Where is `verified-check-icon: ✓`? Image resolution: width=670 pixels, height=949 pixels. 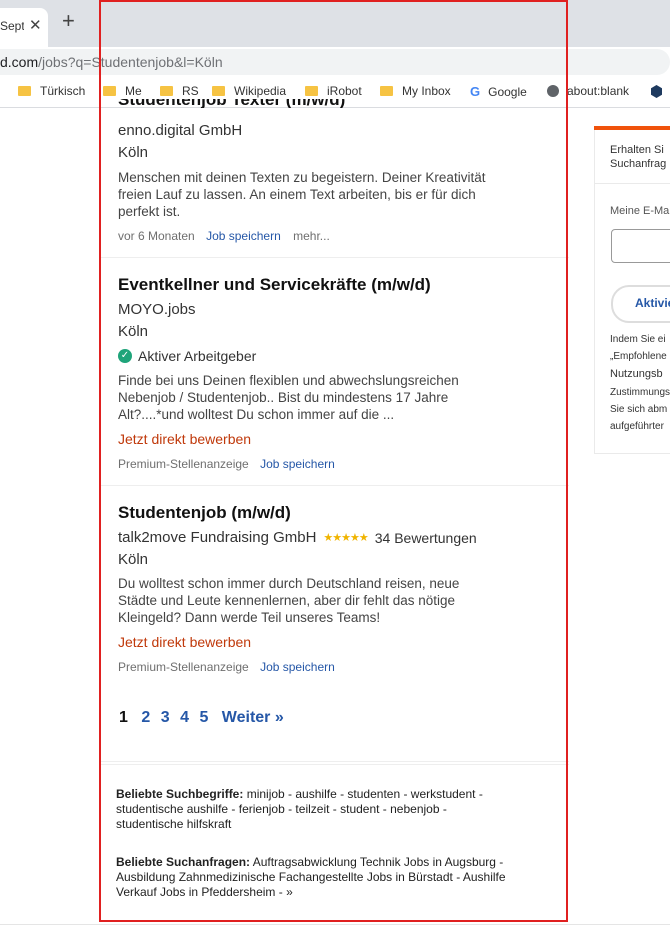 verified-check-icon: ✓ is located at coordinates (125, 356).